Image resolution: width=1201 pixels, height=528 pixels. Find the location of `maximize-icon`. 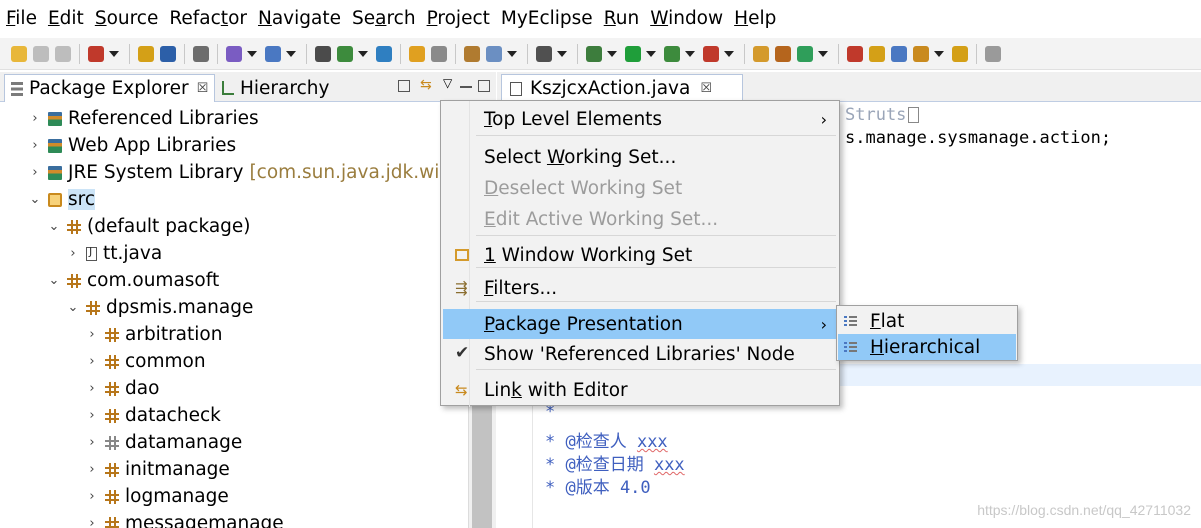

maximize-icon is located at coordinates (484, 86).